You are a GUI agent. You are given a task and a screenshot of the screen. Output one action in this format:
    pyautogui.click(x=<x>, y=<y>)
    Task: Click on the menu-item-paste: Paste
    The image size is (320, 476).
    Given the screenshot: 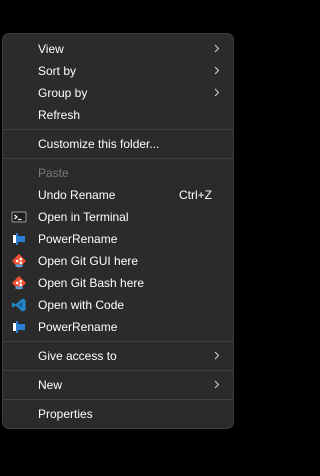 What is the action you would take?
    pyautogui.click(x=118, y=173)
    